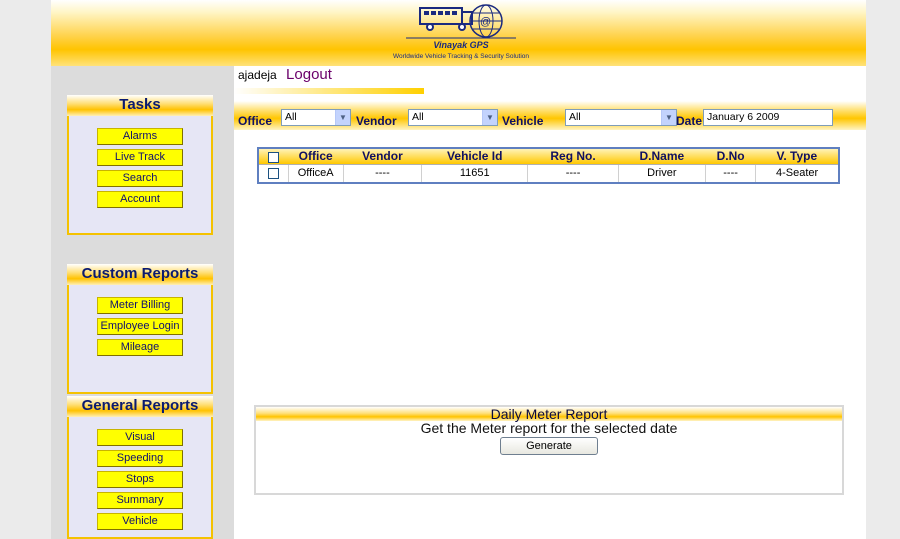 Image resolution: width=900 pixels, height=539 pixels. What do you see at coordinates (257, 75) in the screenshot?
I see `username: ajadeja` at bounding box center [257, 75].